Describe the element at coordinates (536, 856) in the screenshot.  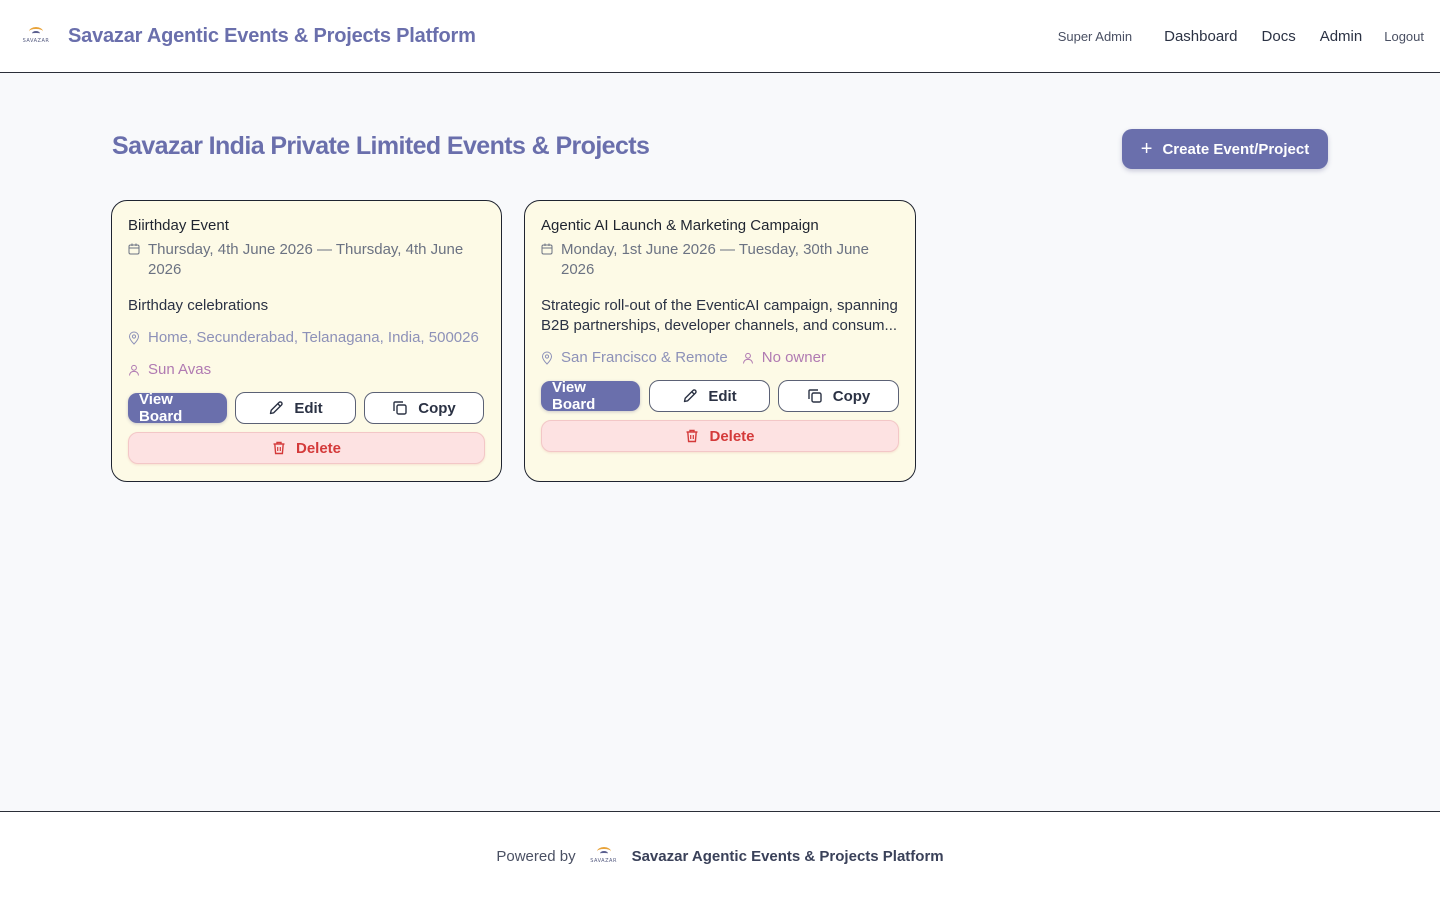
I see `powered-by-label: Powered by` at that location.